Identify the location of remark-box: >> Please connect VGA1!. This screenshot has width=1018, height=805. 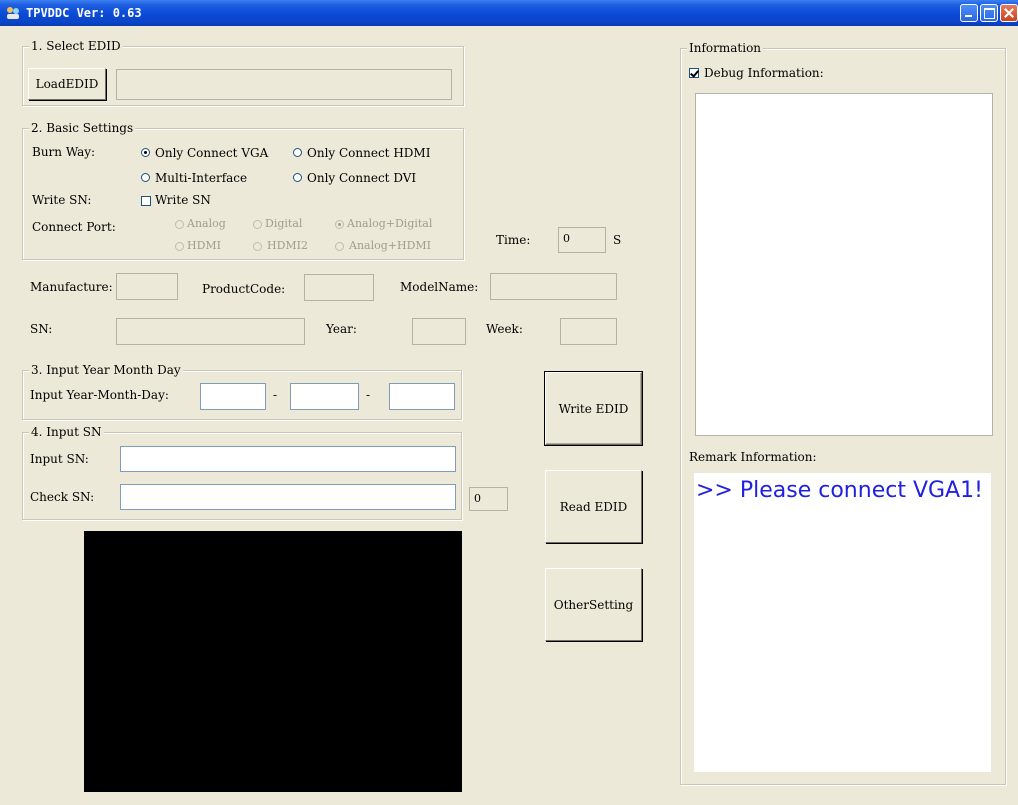
(842, 622).